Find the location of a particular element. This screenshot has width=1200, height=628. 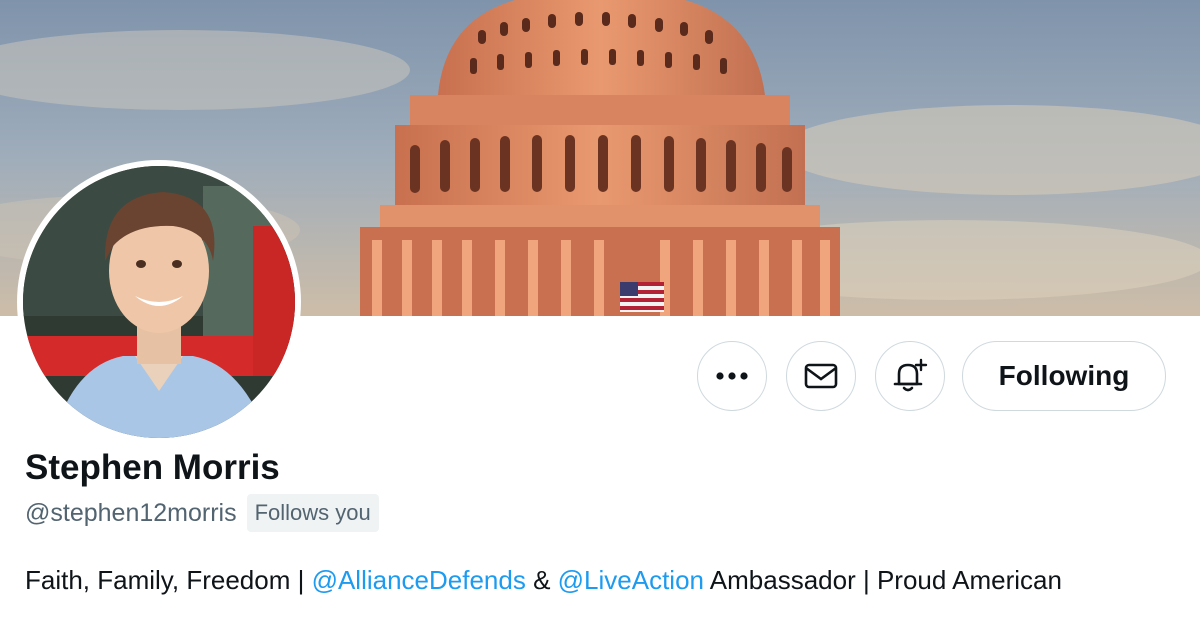

bio-text: Faith, Family, Freedom | is located at coordinates (168, 580).